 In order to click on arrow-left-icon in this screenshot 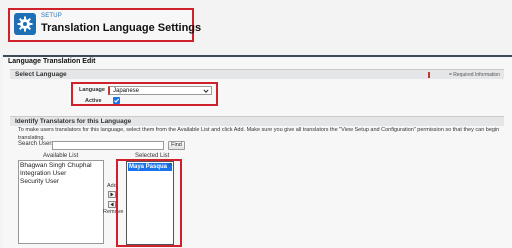, I will do `click(112, 204)`.